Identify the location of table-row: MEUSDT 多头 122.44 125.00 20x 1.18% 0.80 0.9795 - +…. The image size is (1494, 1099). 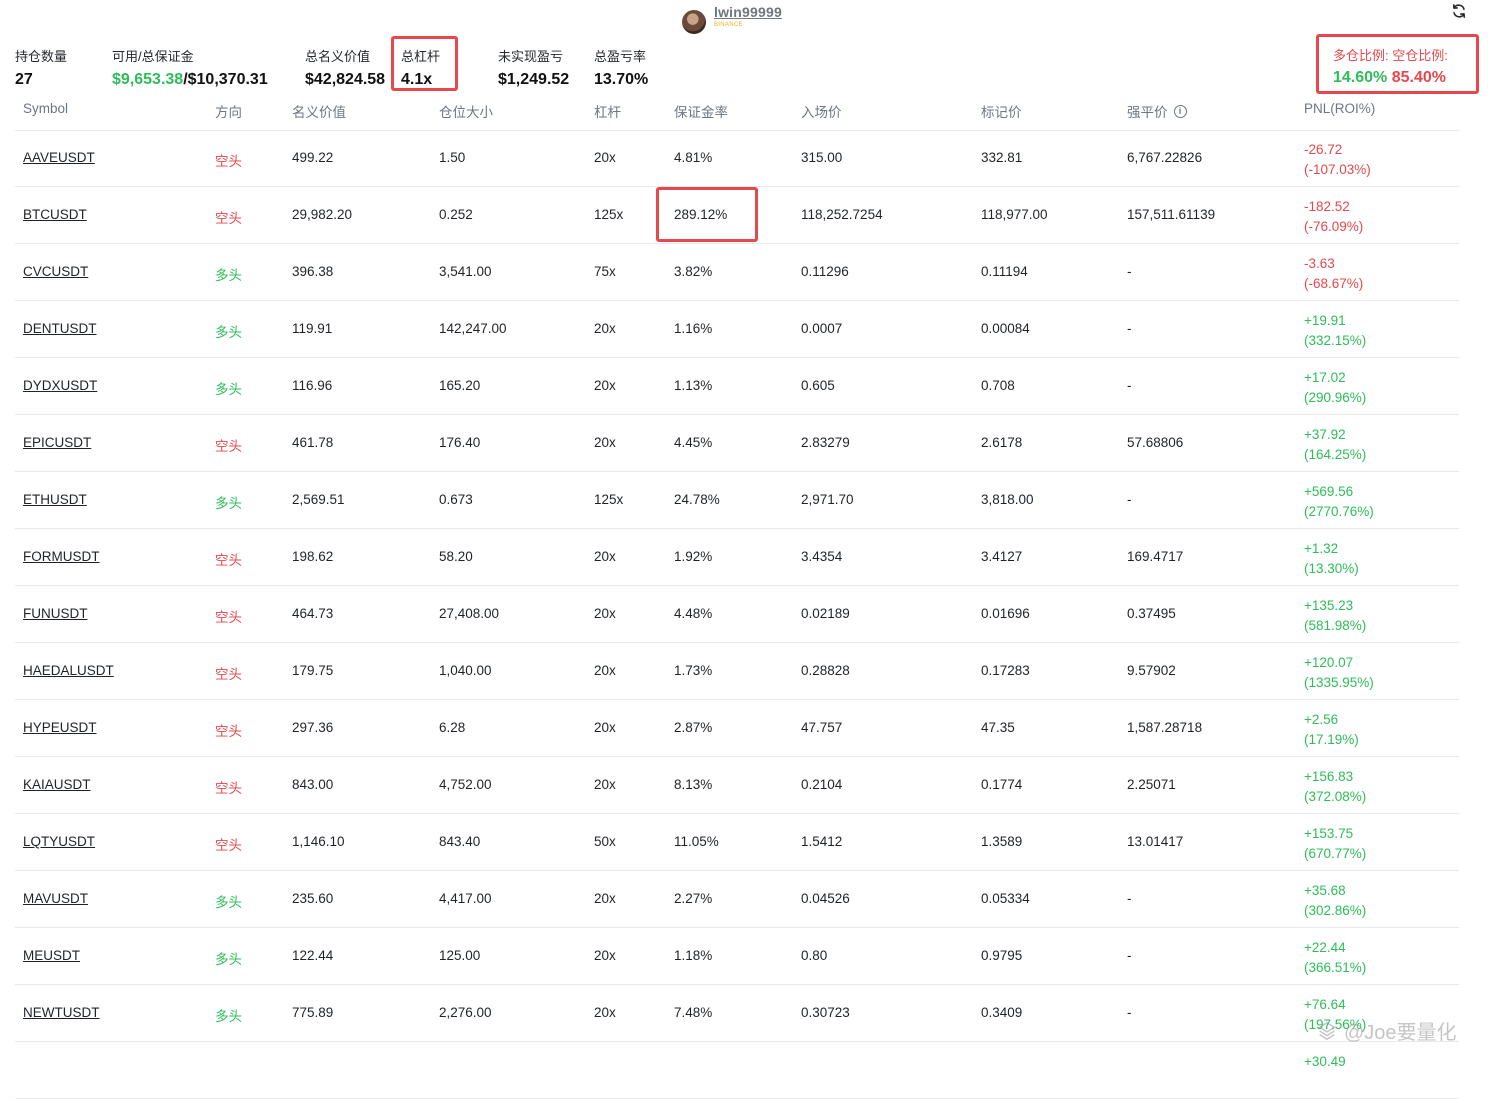
(737, 956).